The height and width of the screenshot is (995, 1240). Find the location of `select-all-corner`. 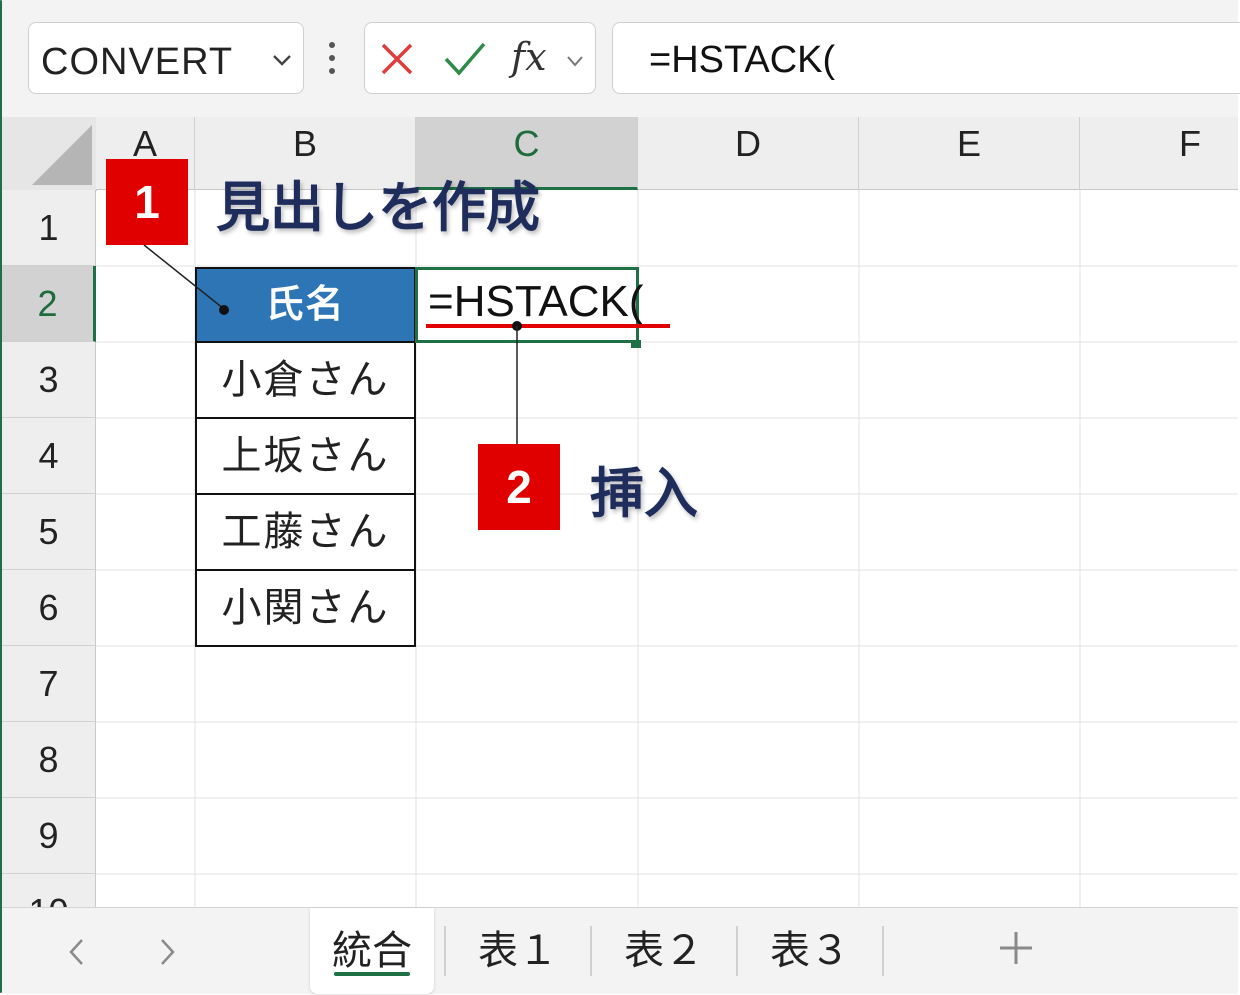

select-all-corner is located at coordinates (49, 154).